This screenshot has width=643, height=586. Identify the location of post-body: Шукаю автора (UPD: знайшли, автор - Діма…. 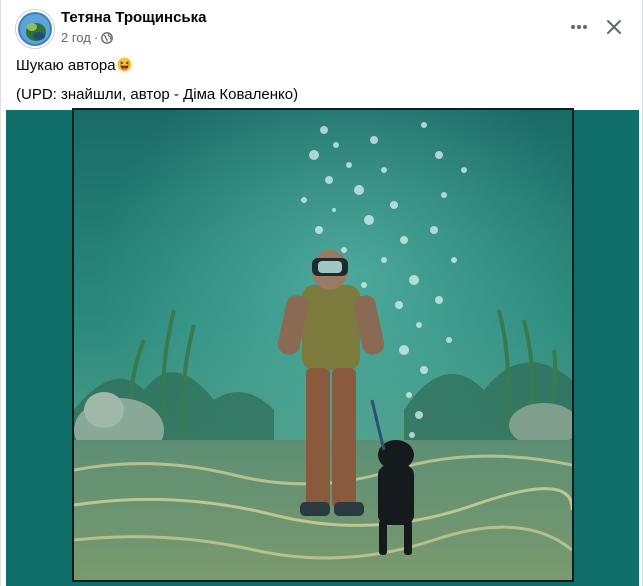
(321, 80).